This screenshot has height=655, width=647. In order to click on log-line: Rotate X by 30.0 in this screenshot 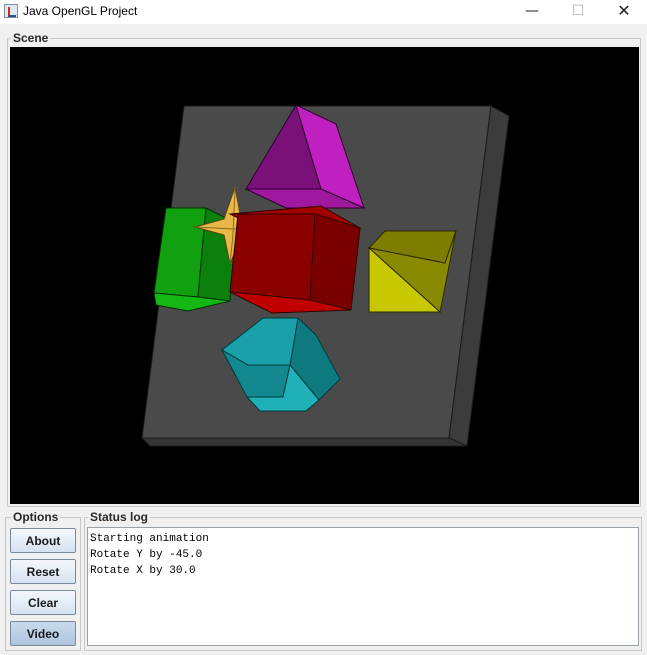, I will do `click(143, 571)`.